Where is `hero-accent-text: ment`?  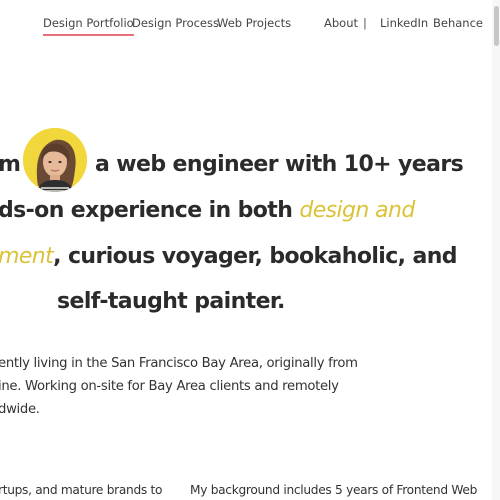
hero-accent-text: ment is located at coordinates (27, 256).